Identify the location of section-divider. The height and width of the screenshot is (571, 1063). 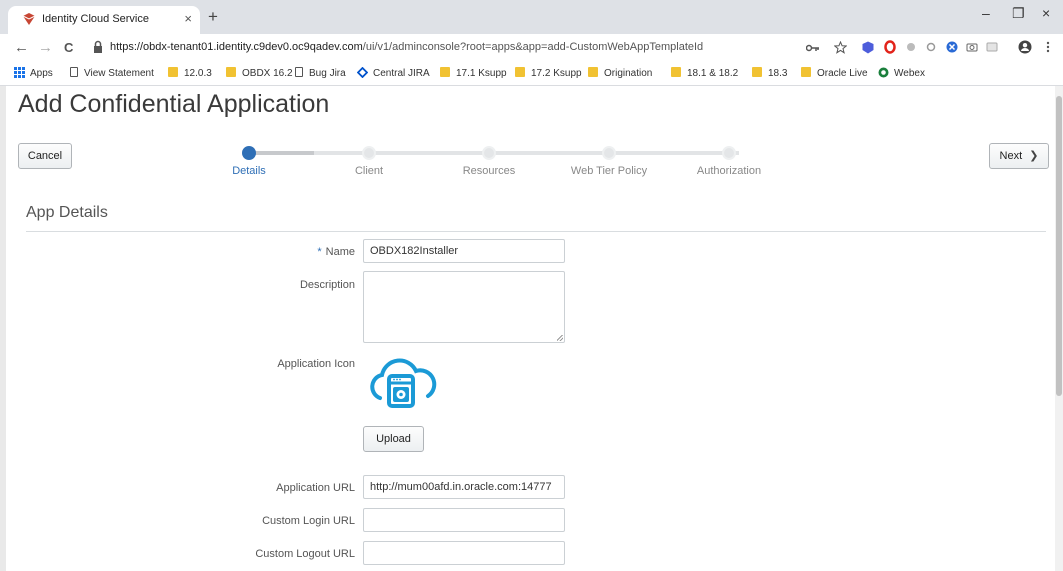
(536, 231).